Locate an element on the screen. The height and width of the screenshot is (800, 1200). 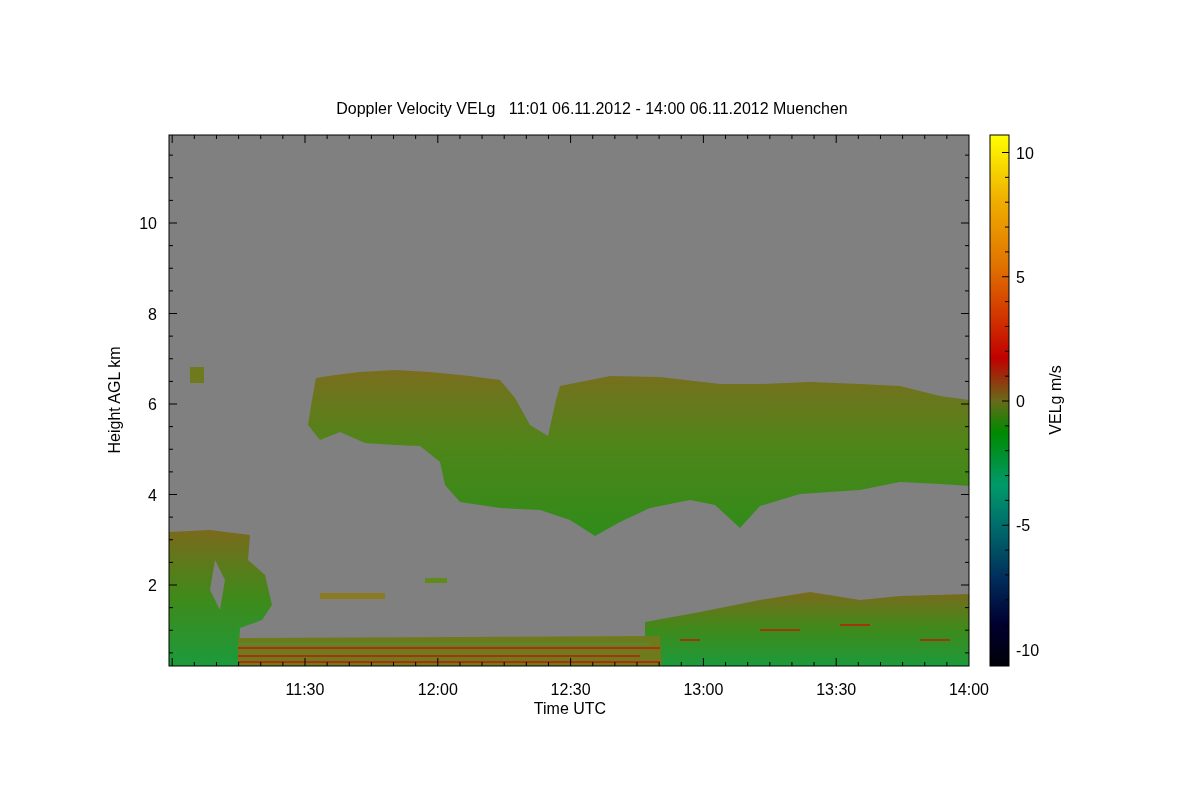
x-tick-label: 14:00 is located at coordinates (969, 689).